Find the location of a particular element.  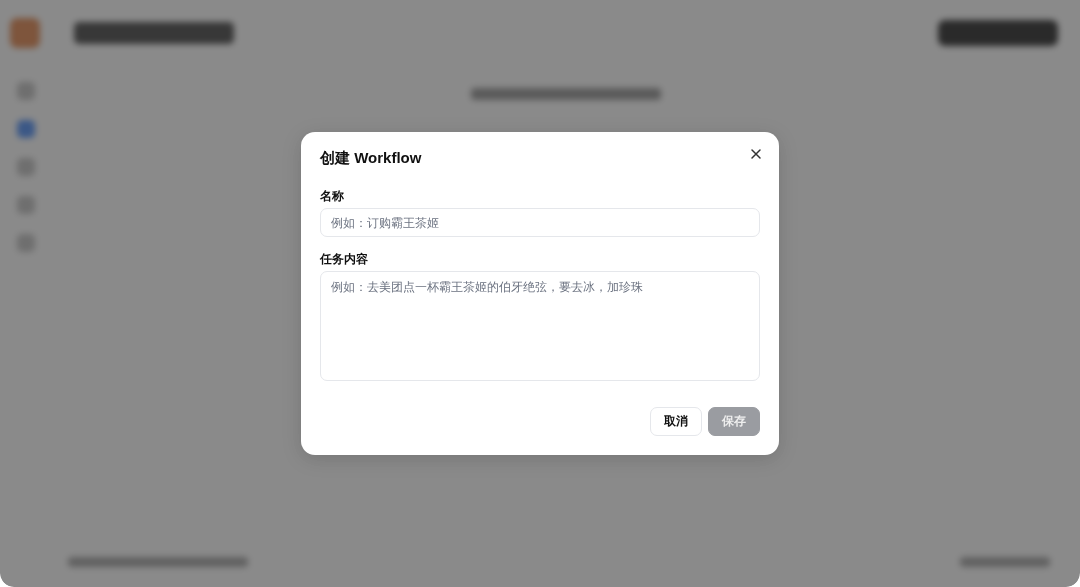

cancel-button: 取消 is located at coordinates (676, 421).